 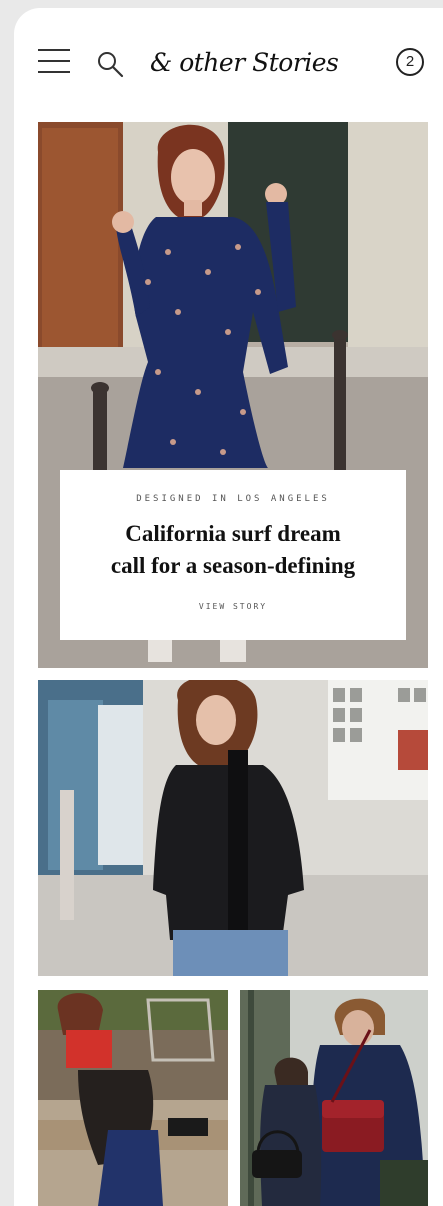 I want to click on look-photo-red-bag, so click(x=334, y=1098).